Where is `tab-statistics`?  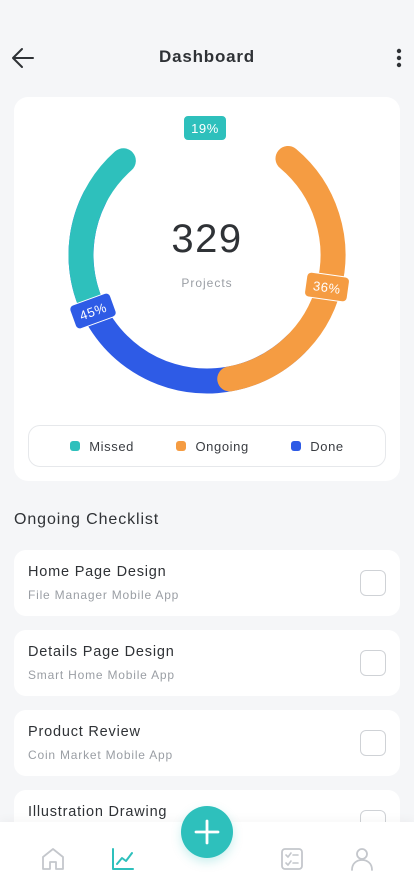 tab-statistics is located at coordinates (123, 859).